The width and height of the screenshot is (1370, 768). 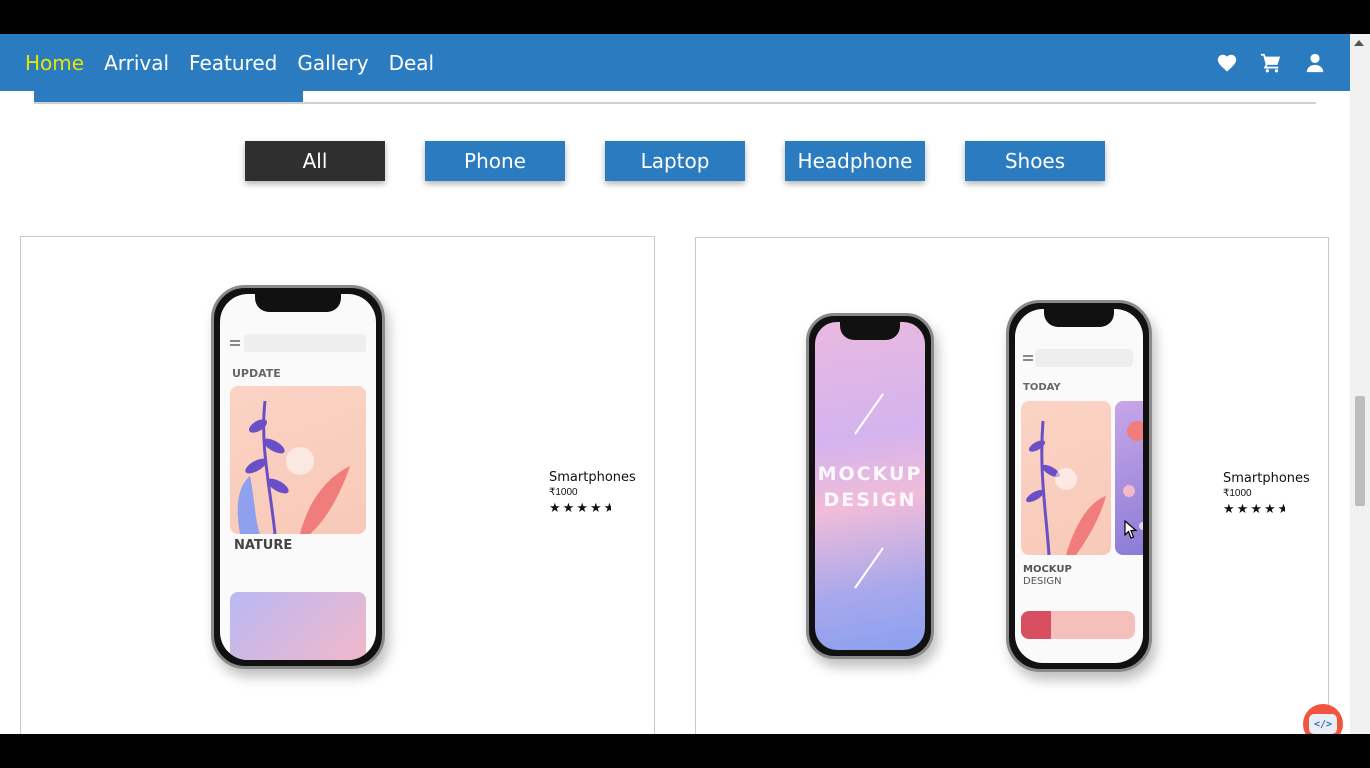 I want to click on phone-screen: UPDATE NATURE, so click(x=298, y=477).